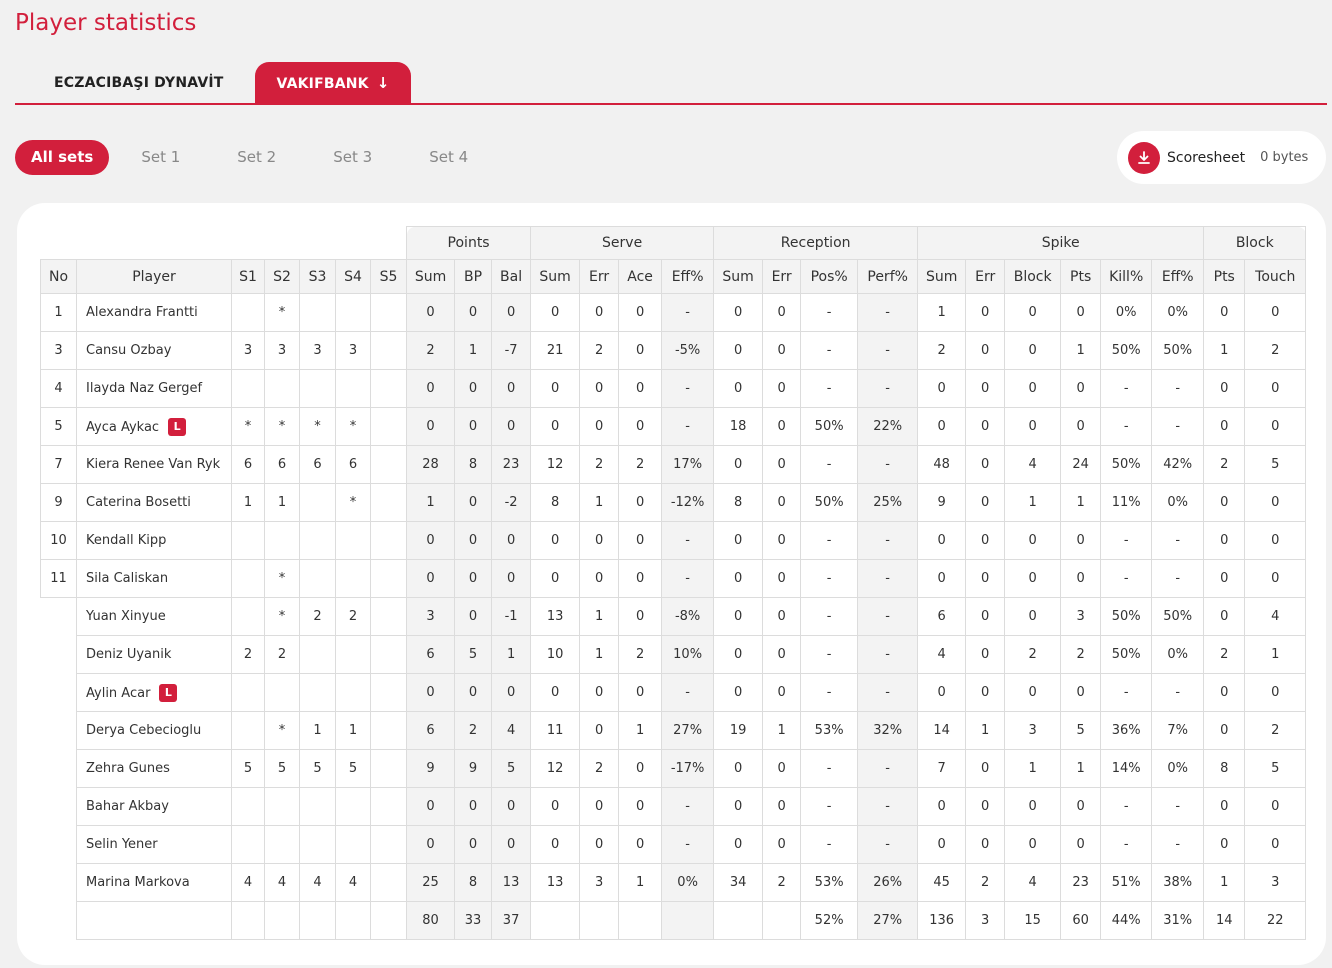 The image size is (1332, 968). What do you see at coordinates (1178, 502) in the screenshot?
I see `stat-cell: 0%` at bounding box center [1178, 502].